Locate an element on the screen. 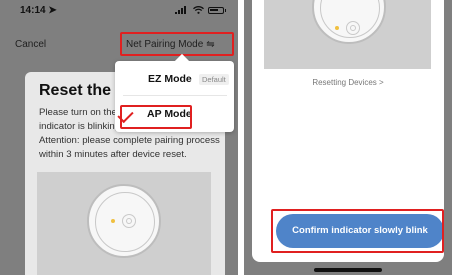  highlight-net-pairing-mode is located at coordinates (177, 44).